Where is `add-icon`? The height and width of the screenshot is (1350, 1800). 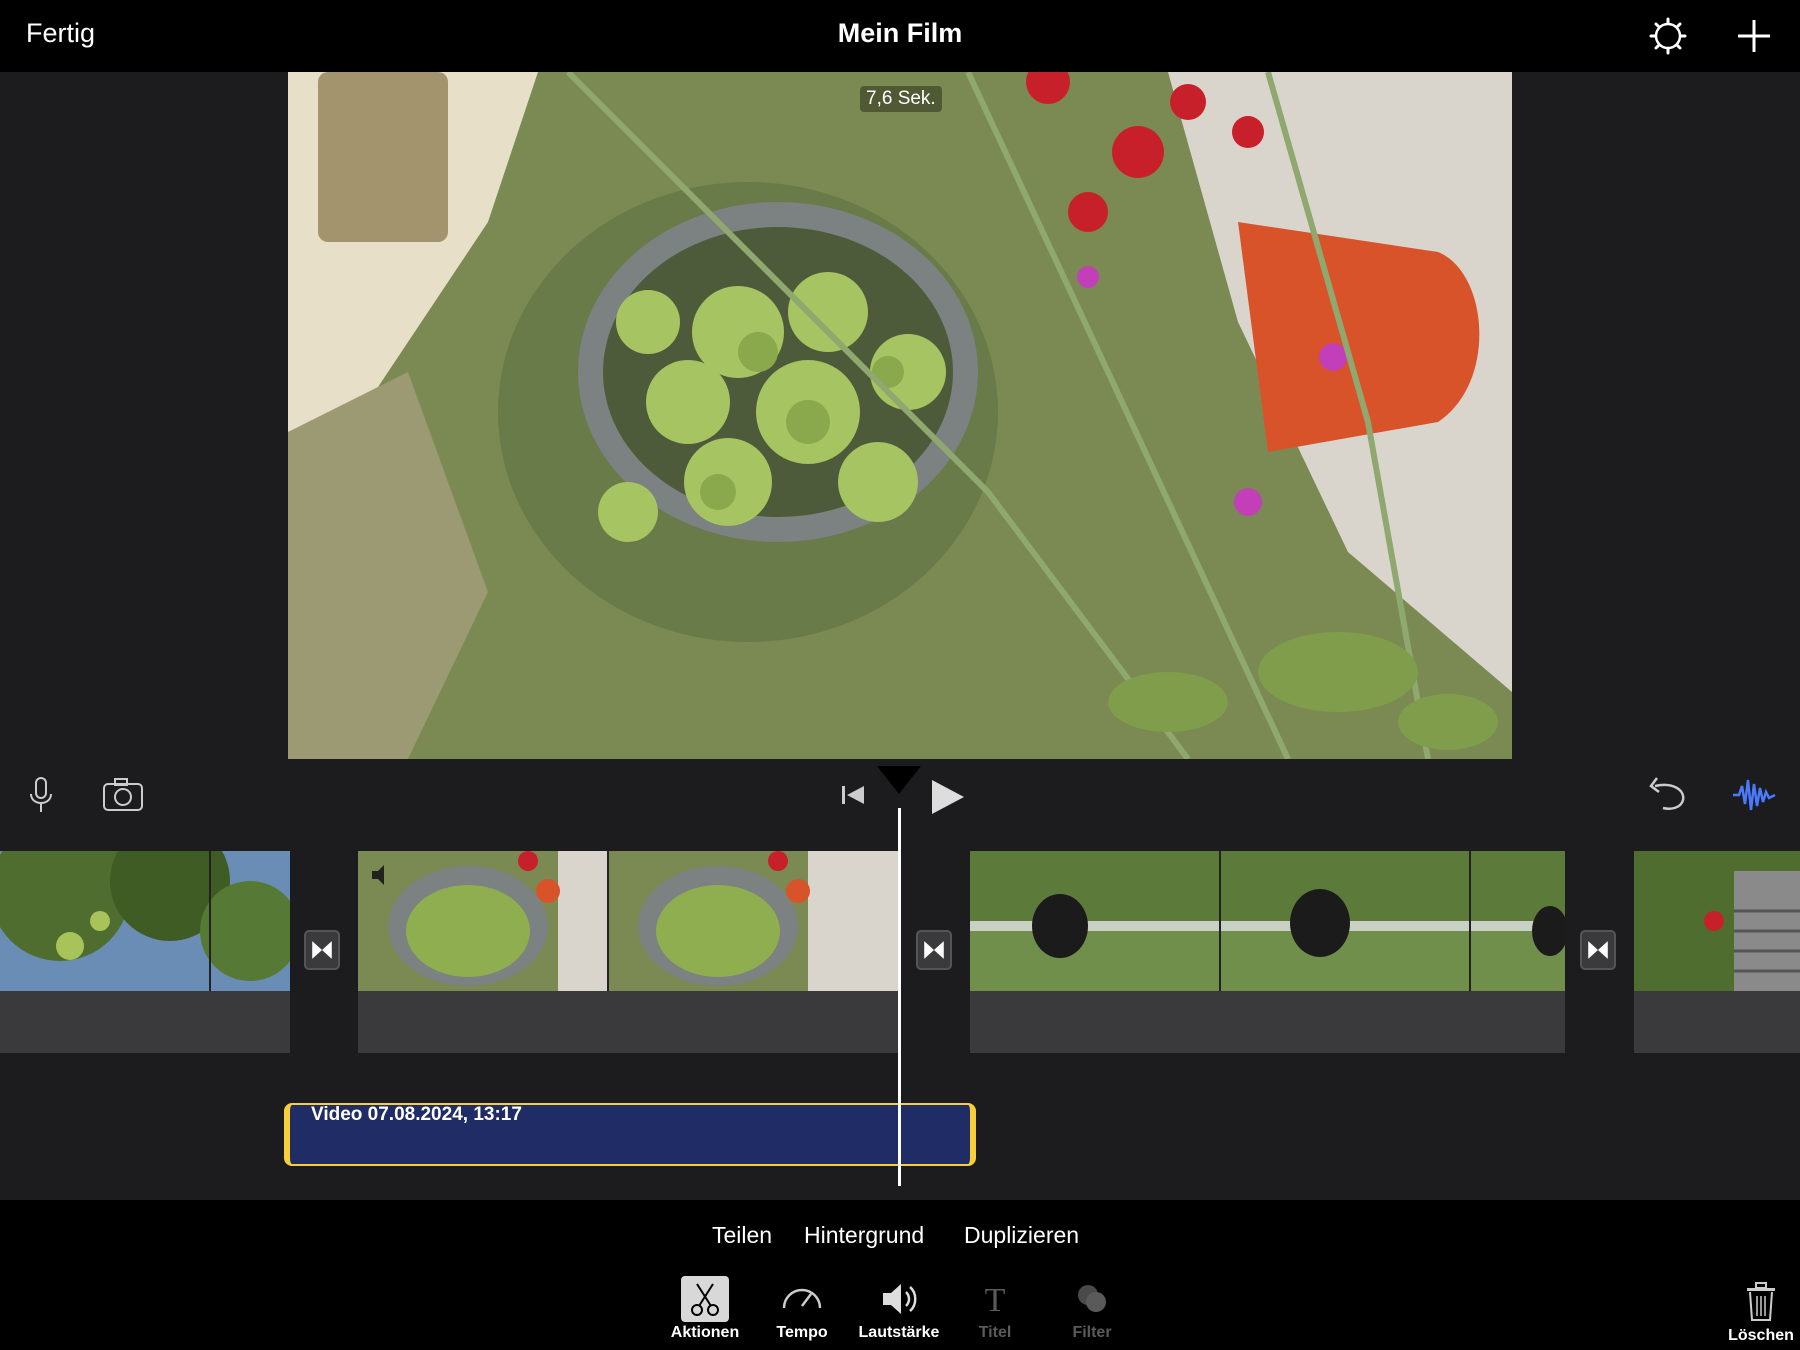 add-icon is located at coordinates (1754, 36).